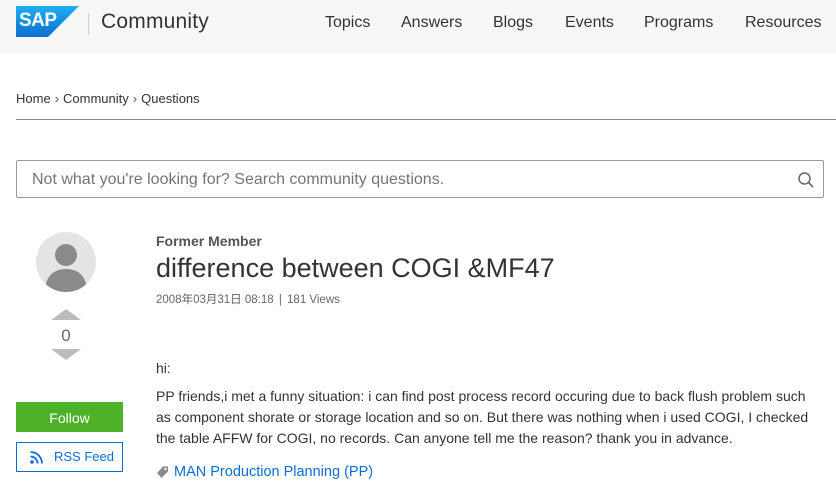 This screenshot has height=498, width=836. What do you see at coordinates (66, 268) in the screenshot?
I see `avatar-icon` at bounding box center [66, 268].